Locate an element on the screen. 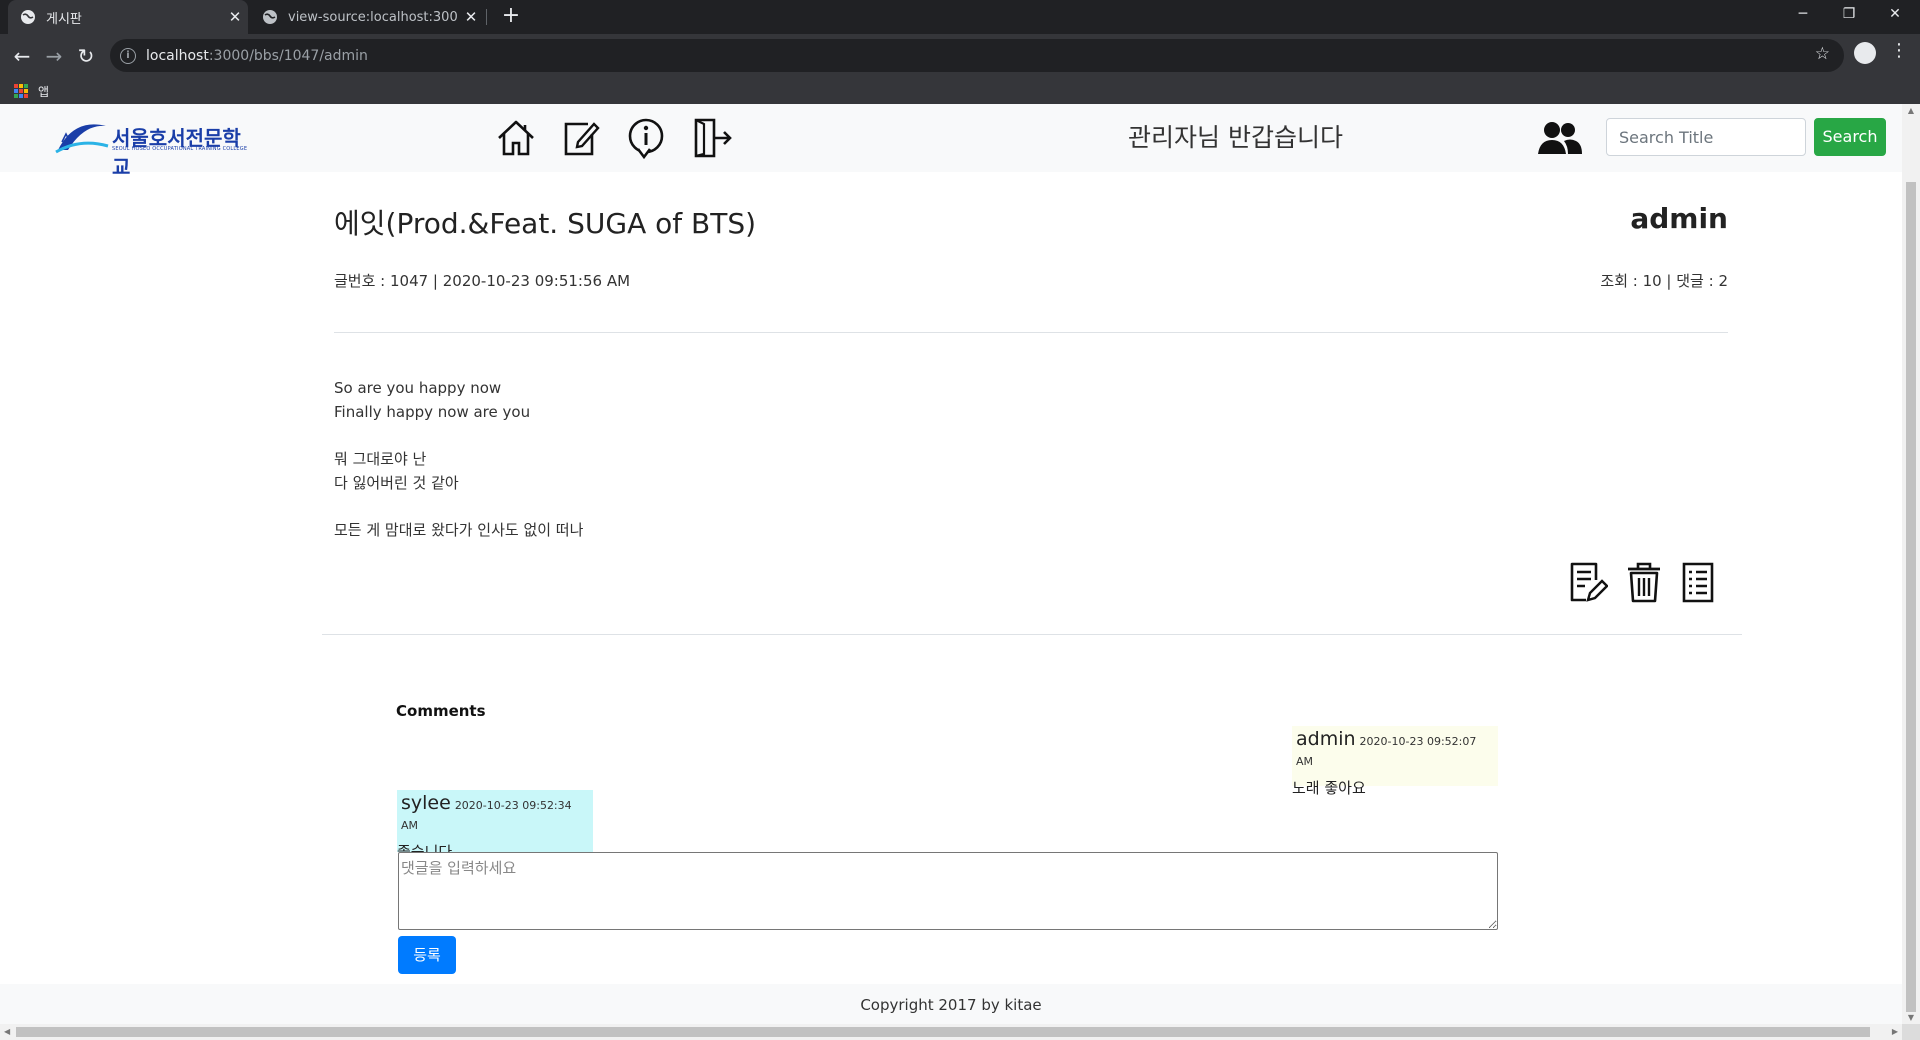 This screenshot has height=1040, width=1920. scroll-right-icon: ▶ is located at coordinates (1895, 1032).